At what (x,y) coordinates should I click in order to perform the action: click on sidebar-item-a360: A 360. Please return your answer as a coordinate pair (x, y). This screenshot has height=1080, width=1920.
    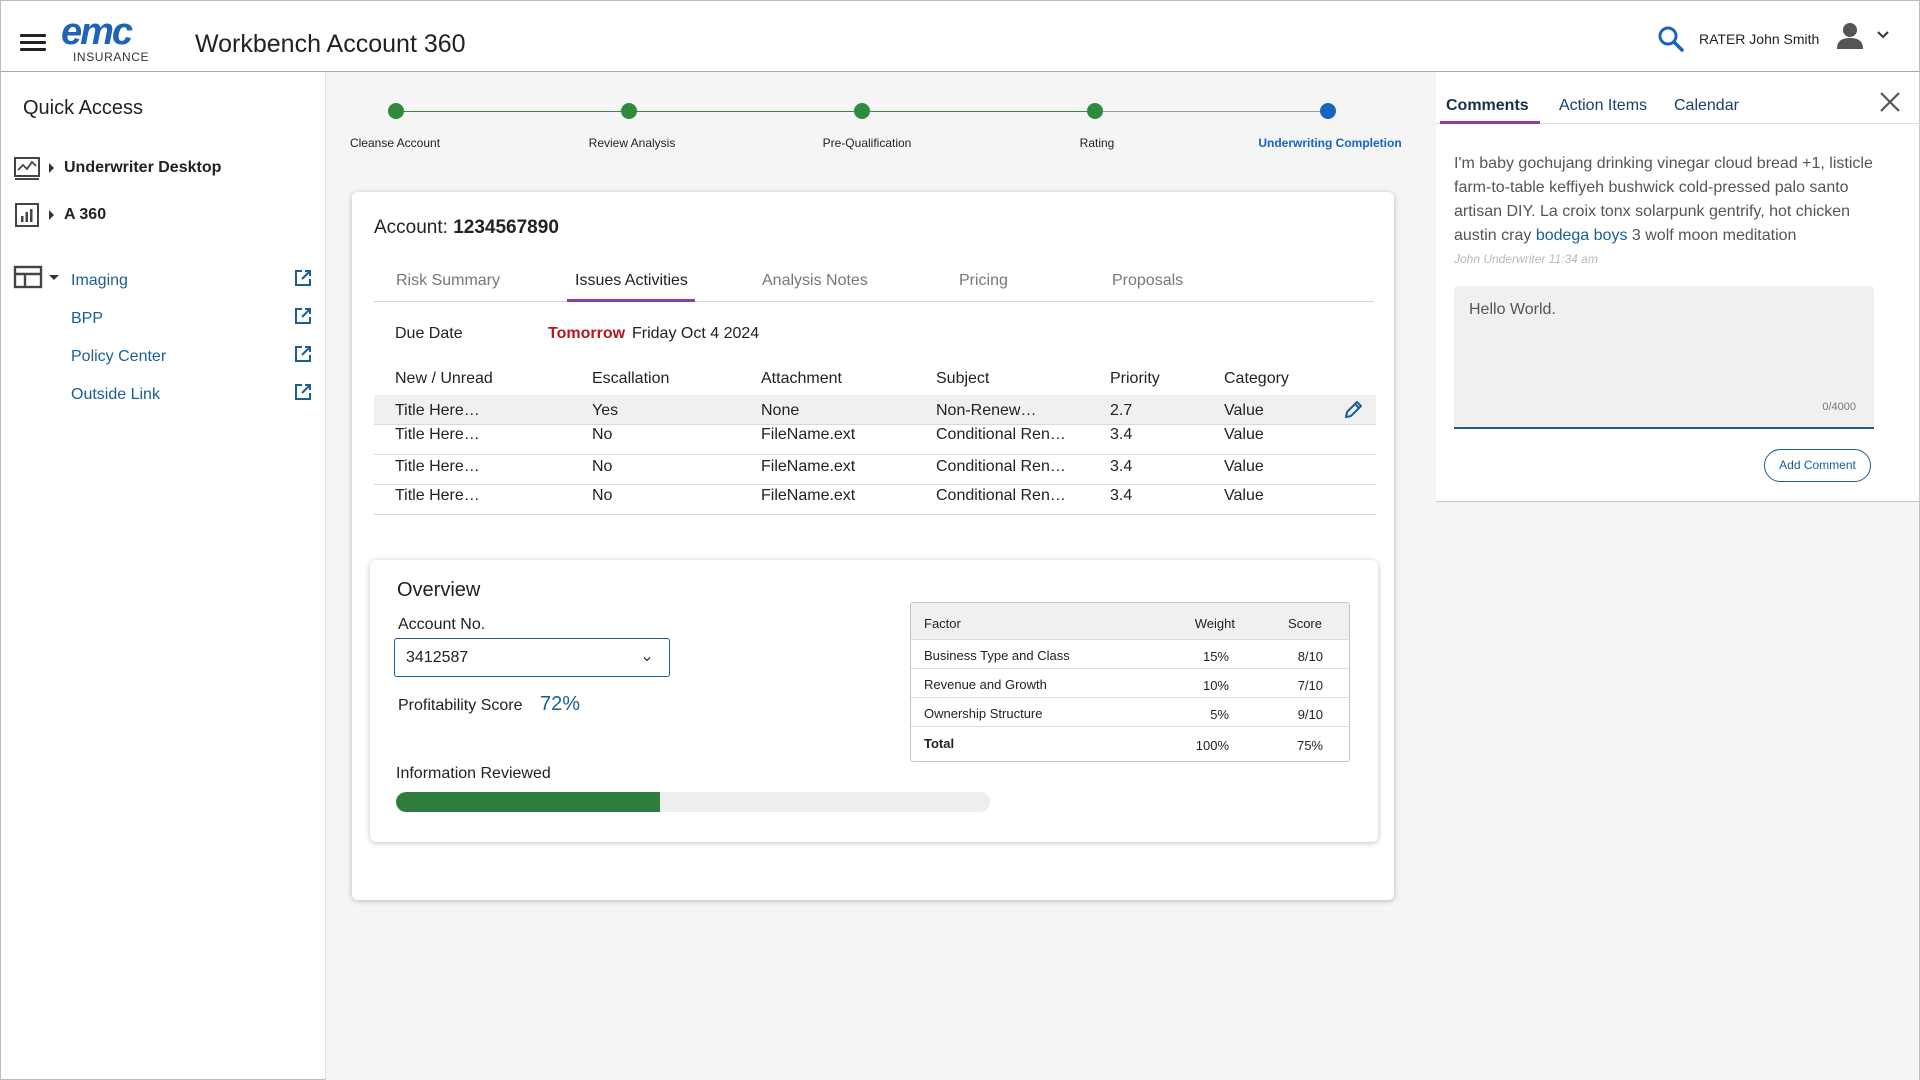
    Looking at the image, I should click on (59, 215).